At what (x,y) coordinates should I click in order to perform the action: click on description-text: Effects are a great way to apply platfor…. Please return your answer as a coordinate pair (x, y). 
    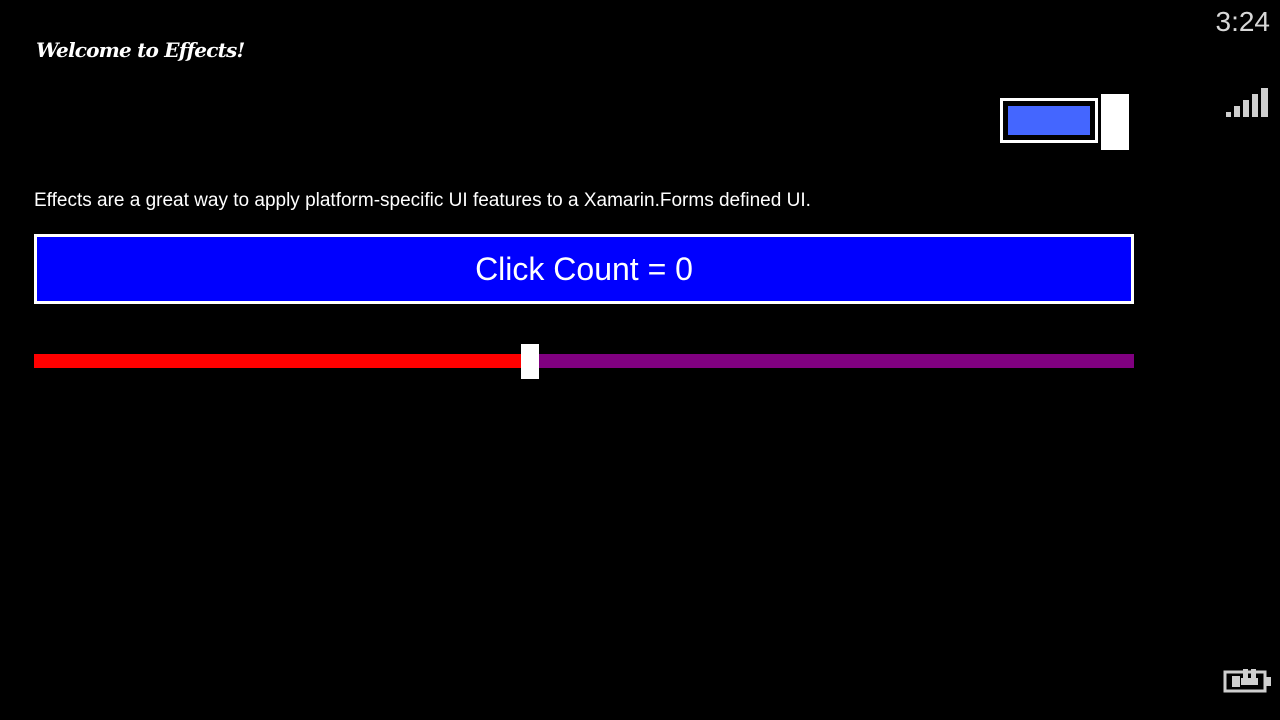
    Looking at the image, I should click on (422, 200).